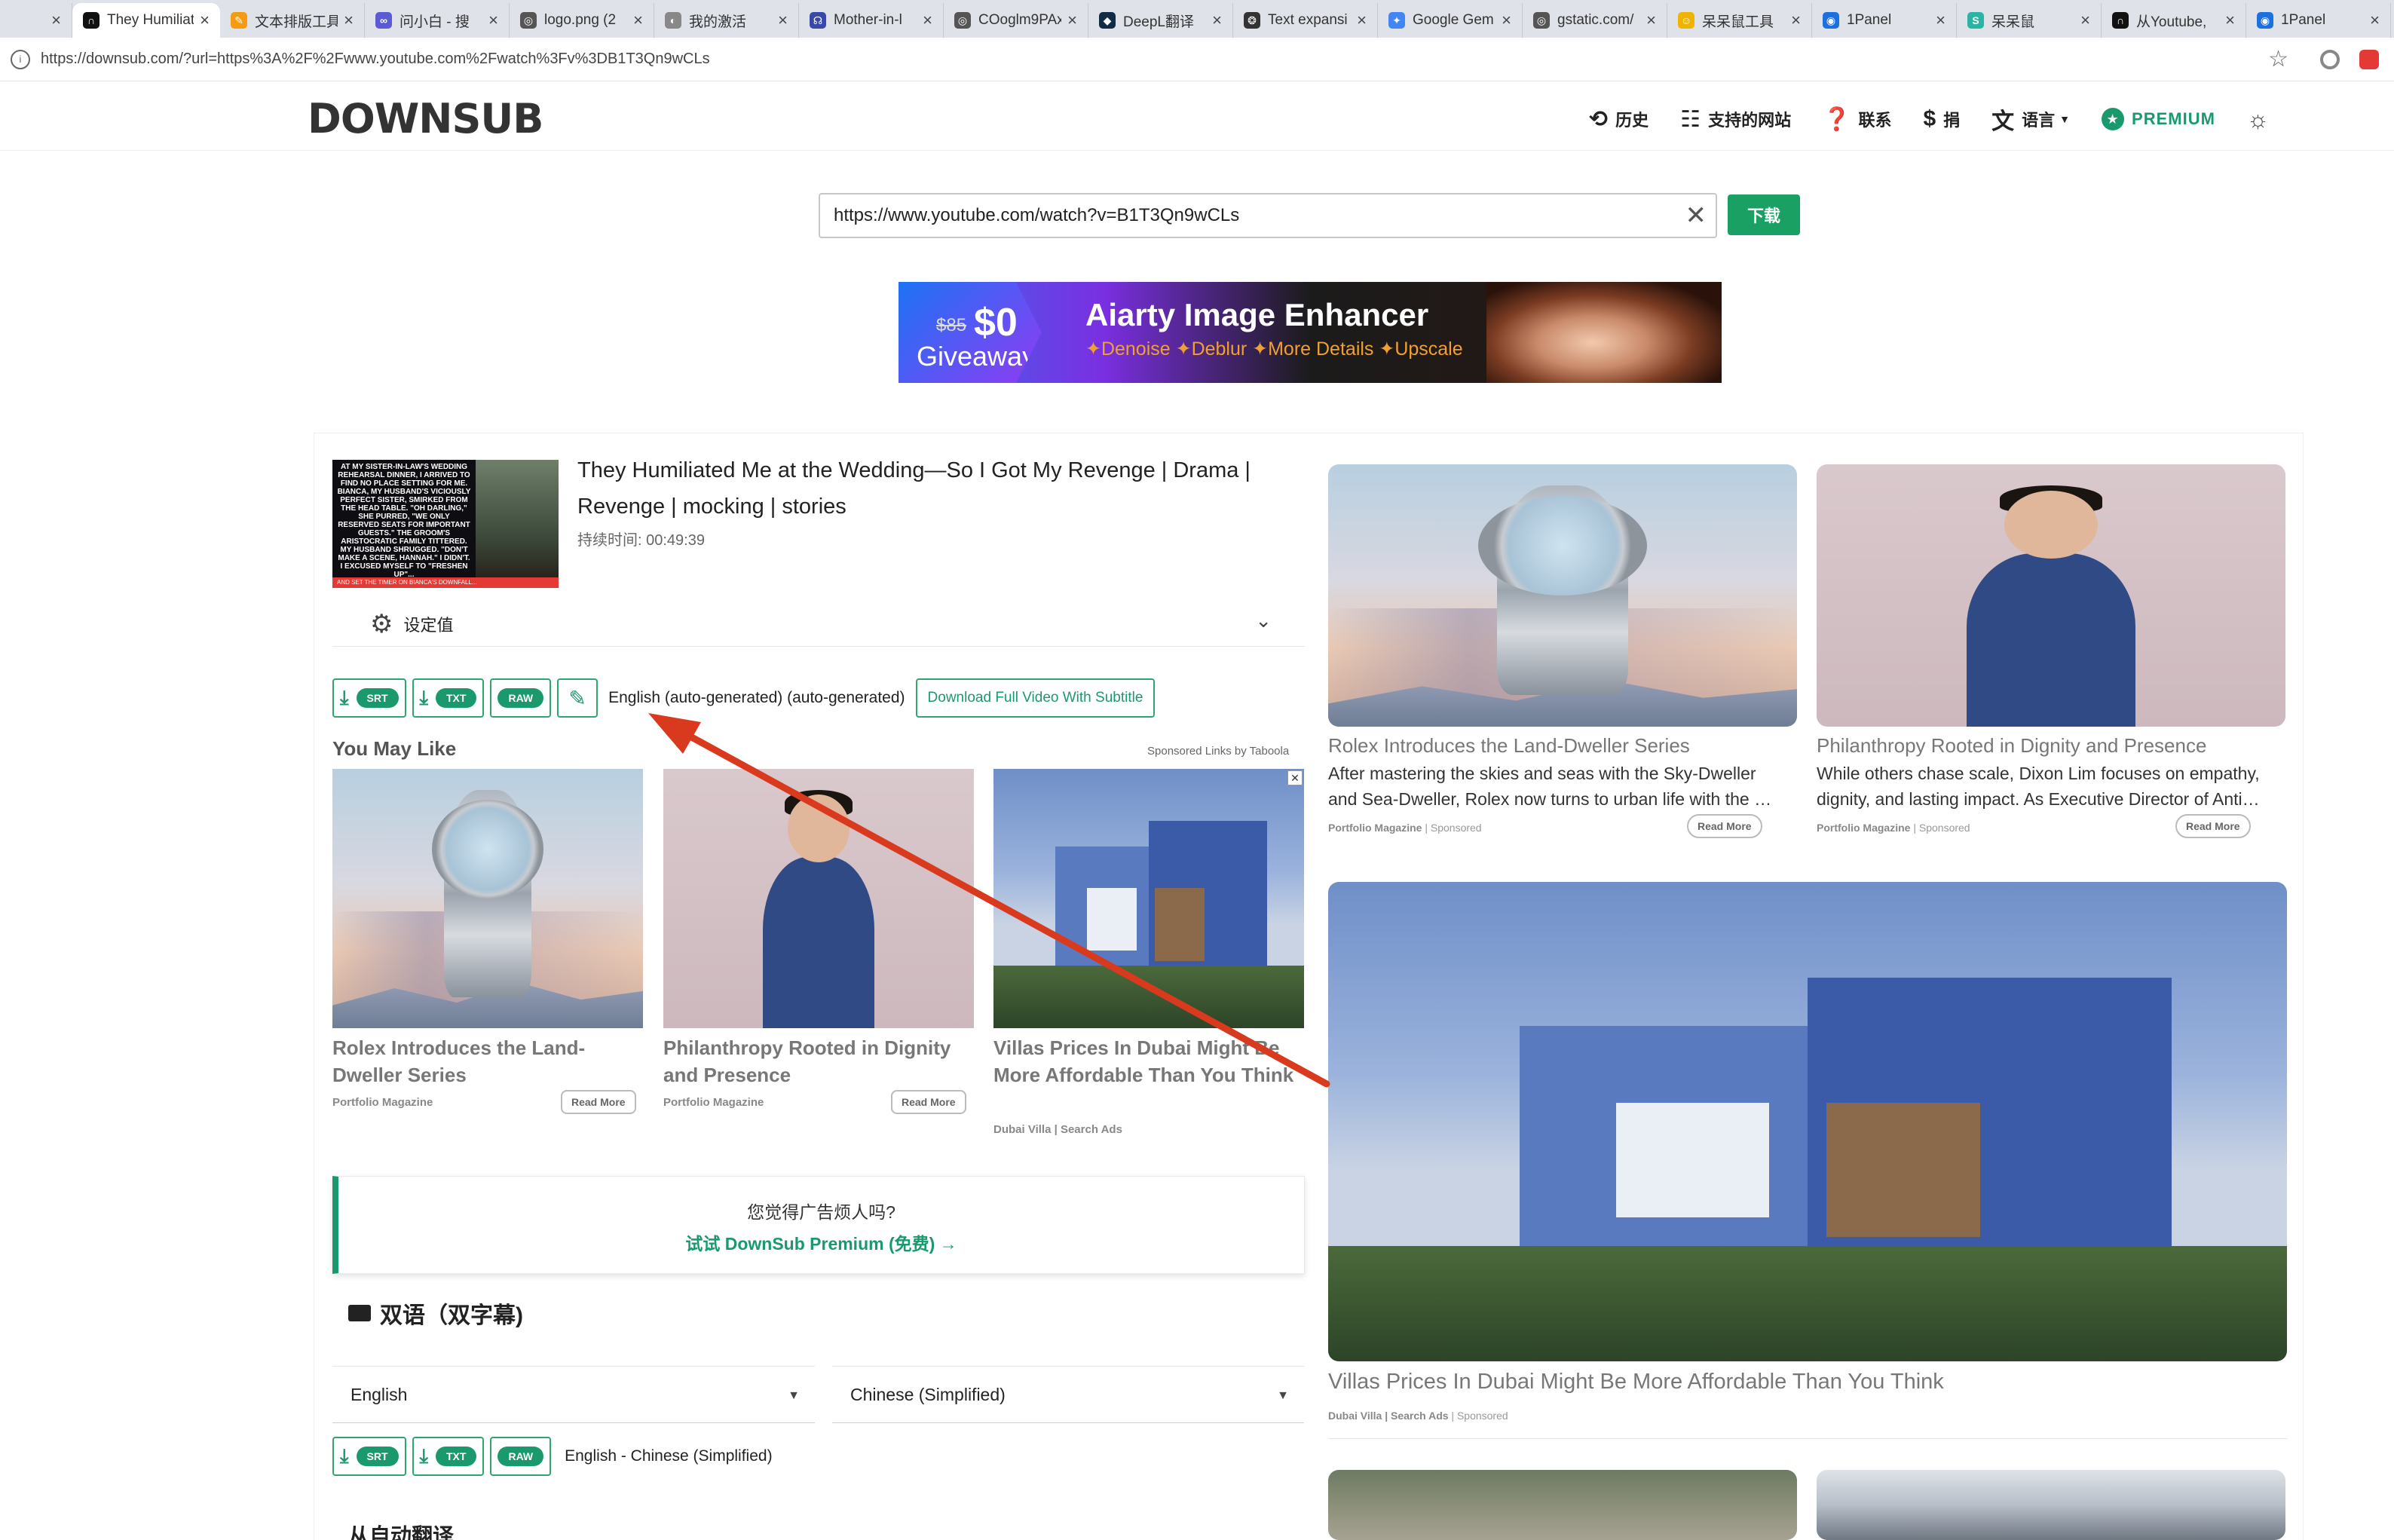  Describe the element at coordinates (582, 20) in the screenshot. I see `browser-tab: ◎ logo.png (2 ×` at that location.